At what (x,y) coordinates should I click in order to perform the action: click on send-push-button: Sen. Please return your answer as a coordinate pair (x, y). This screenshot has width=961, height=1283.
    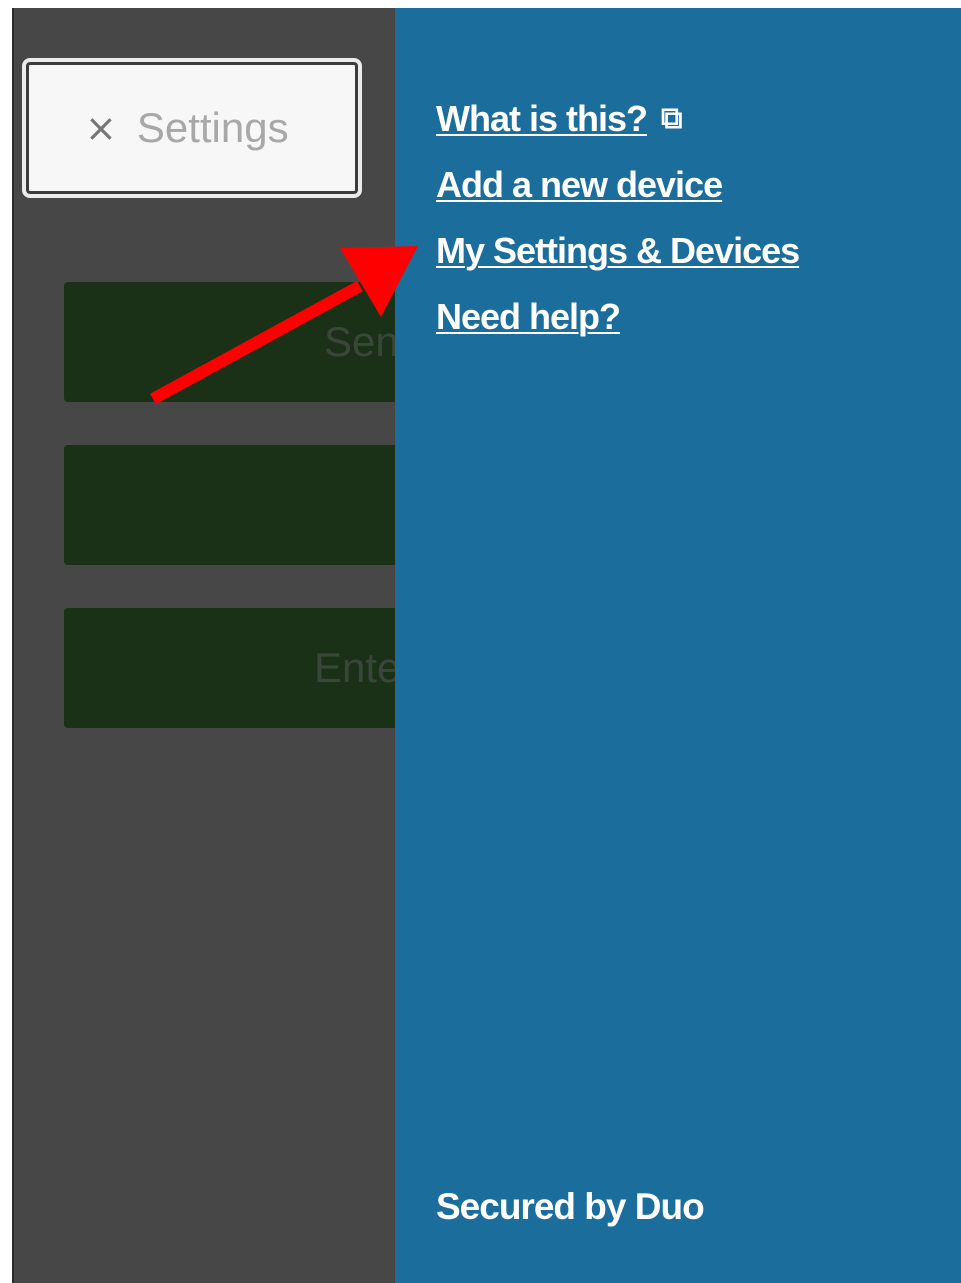
    Looking at the image, I should click on (244, 342).